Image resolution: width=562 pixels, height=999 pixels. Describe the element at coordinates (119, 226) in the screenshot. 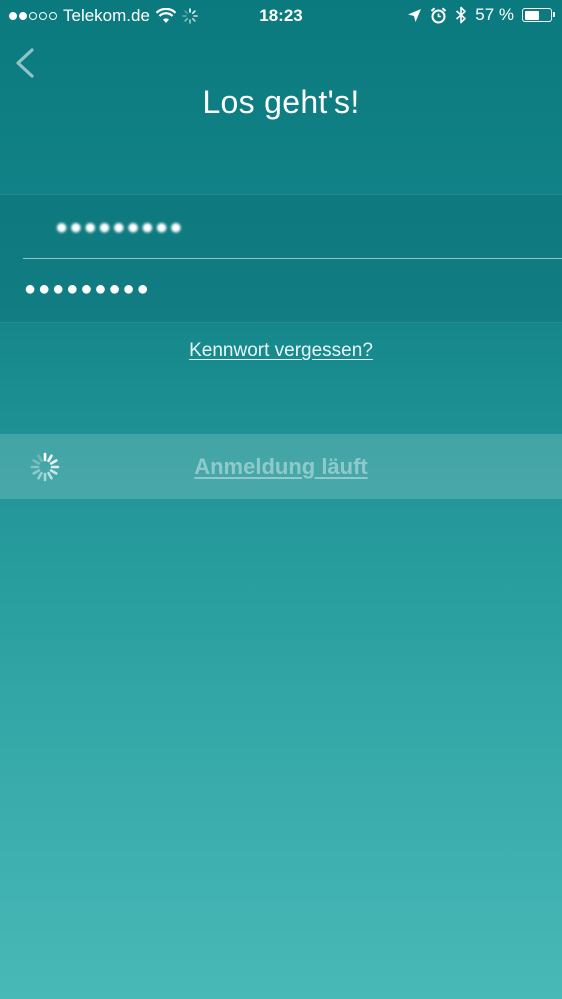

I see `email-field-value: ●●●●●●●●●` at that location.